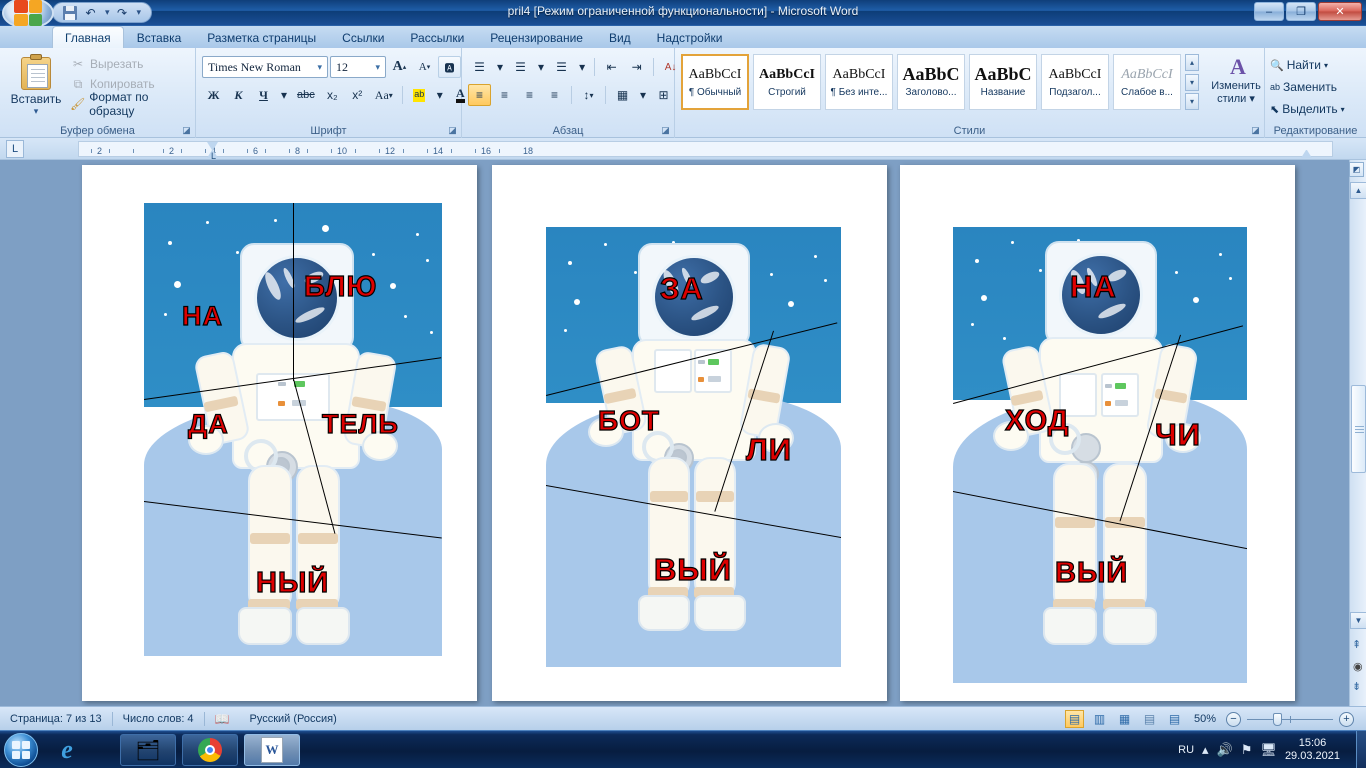 This screenshot has width=1366, height=768. What do you see at coordinates (293, 719) in the screenshot?
I see `language-status: Русский (Россия)` at bounding box center [293, 719].